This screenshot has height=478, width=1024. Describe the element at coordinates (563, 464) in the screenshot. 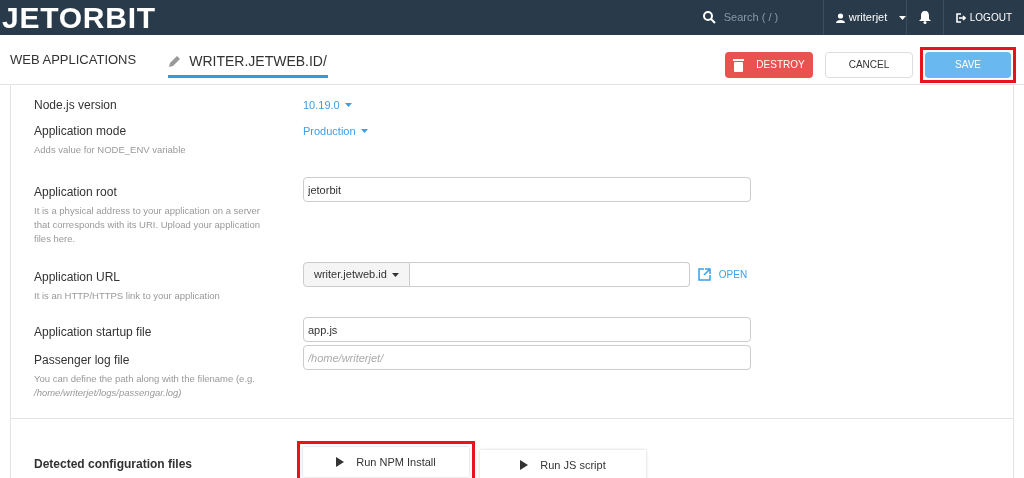

I see `run-button: Run JS script` at that location.